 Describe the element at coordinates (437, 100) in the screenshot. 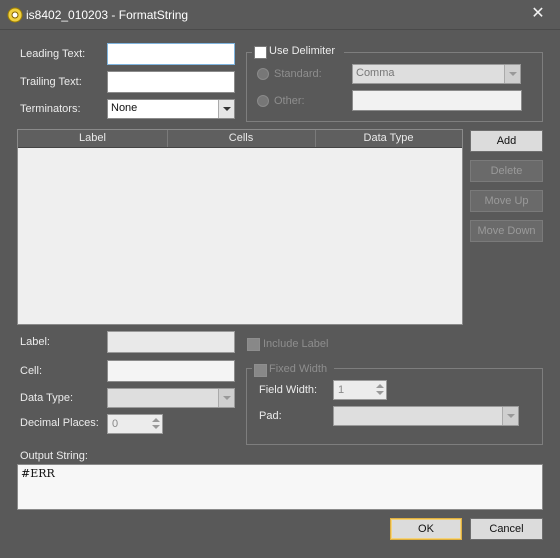

I see `other-input` at that location.